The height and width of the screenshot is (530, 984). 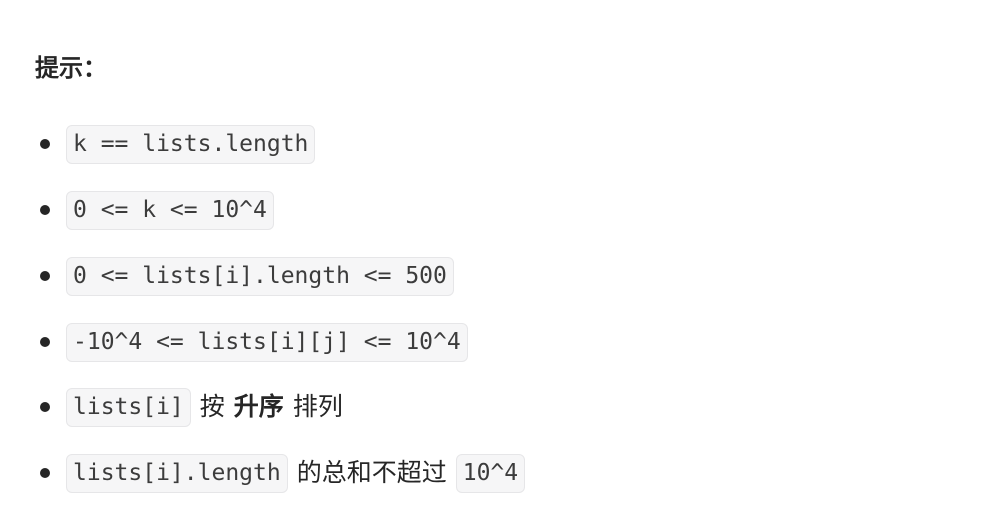 I want to click on list-item-content: lists[i] 按 升序 排列, so click(x=209, y=407).